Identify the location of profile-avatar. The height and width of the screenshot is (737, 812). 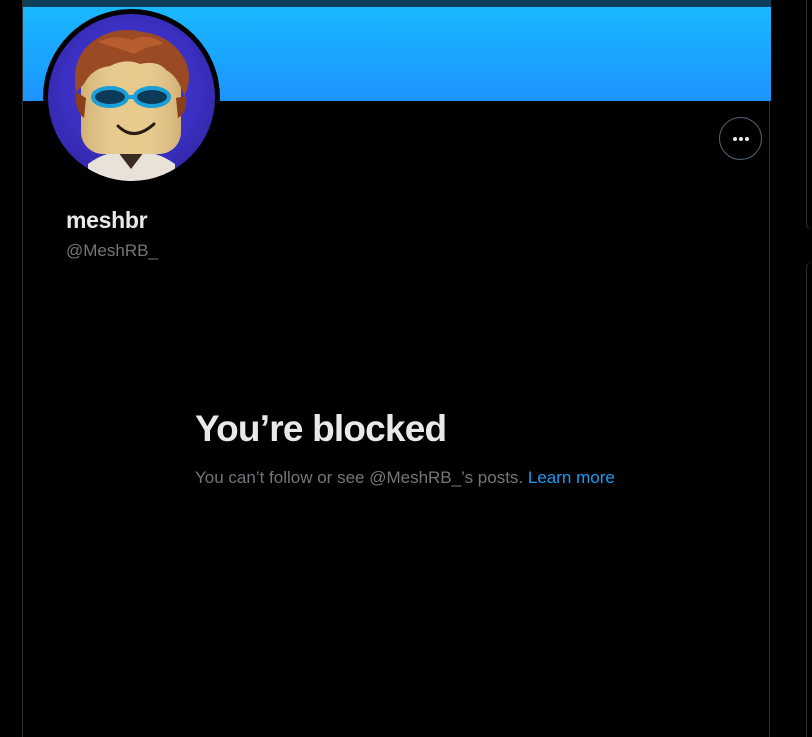
(131, 97).